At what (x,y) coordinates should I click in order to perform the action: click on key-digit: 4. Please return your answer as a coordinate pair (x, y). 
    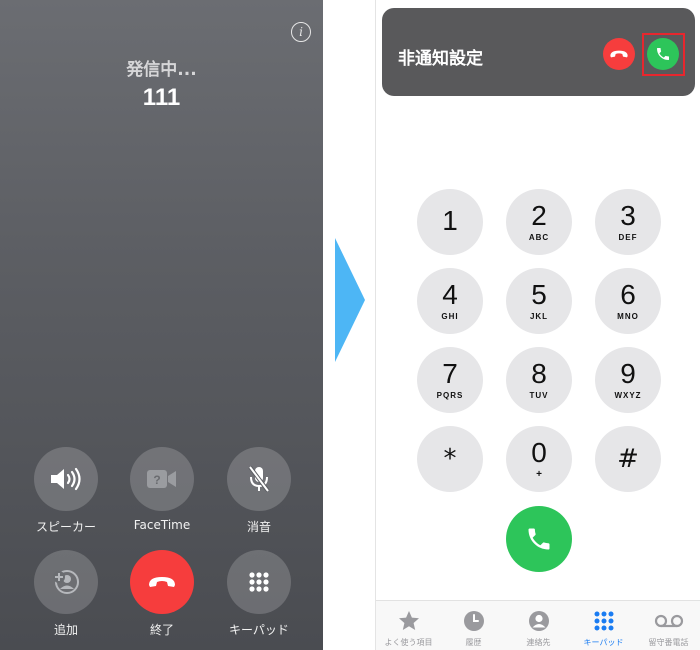
    Looking at the image, I should click on (450, 294).